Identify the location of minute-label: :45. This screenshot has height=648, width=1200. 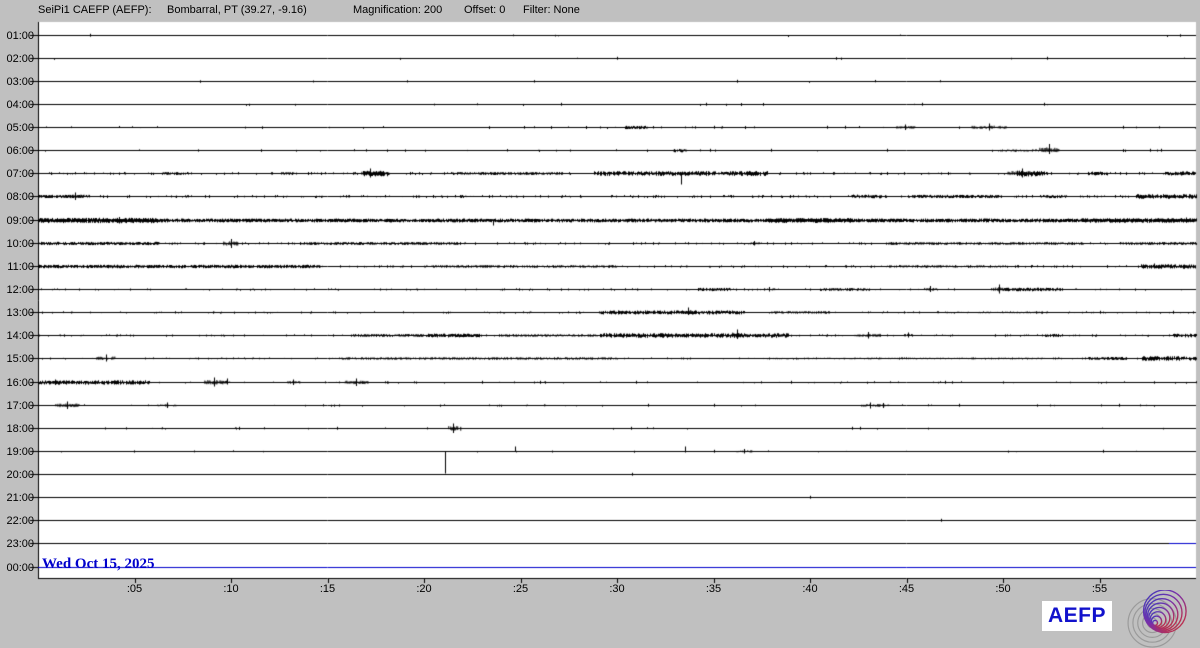
(906, 589).